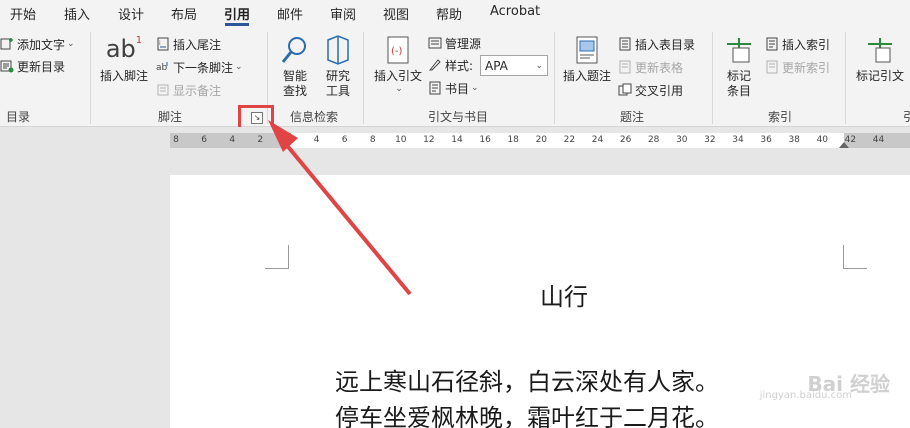 Image resolution: width=910 pixels, height=428 pixels. What do you see at coordinates (260, 140) in the screenshot?
I see `ruler-number: 2` at bounding box center [260, 140].